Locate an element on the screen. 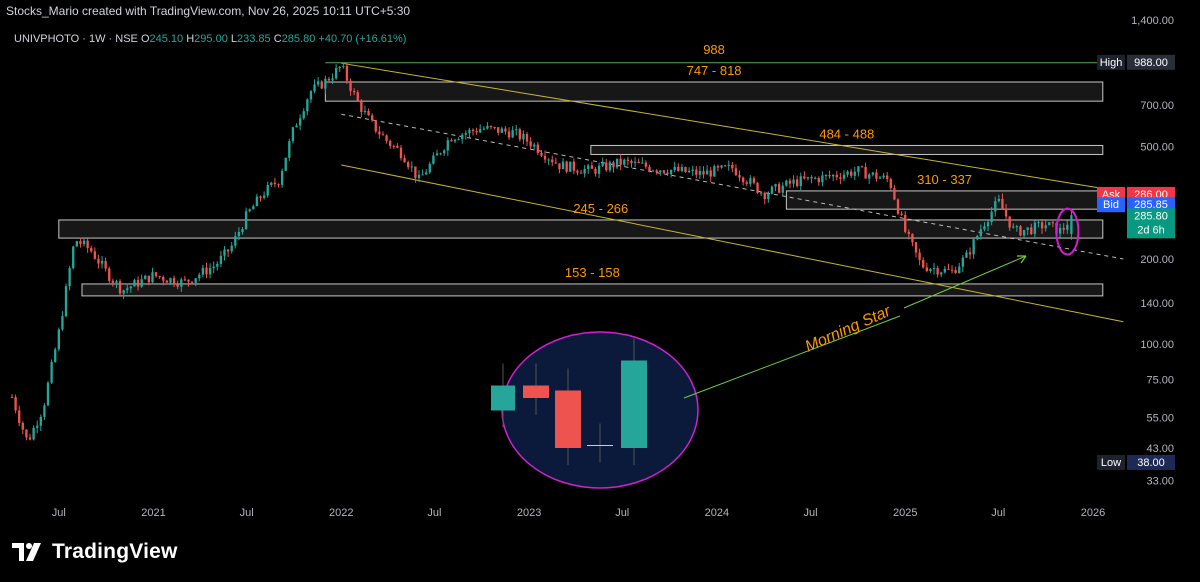 Image resolution: width=1200 pixels, height=582 pixels. low-badge-label: Low is located at coordinates (1111, 463).